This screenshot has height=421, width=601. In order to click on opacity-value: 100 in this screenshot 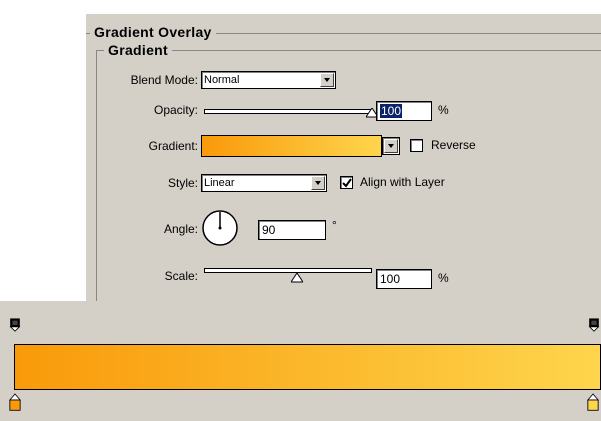, I will do `click(391, 111)`.